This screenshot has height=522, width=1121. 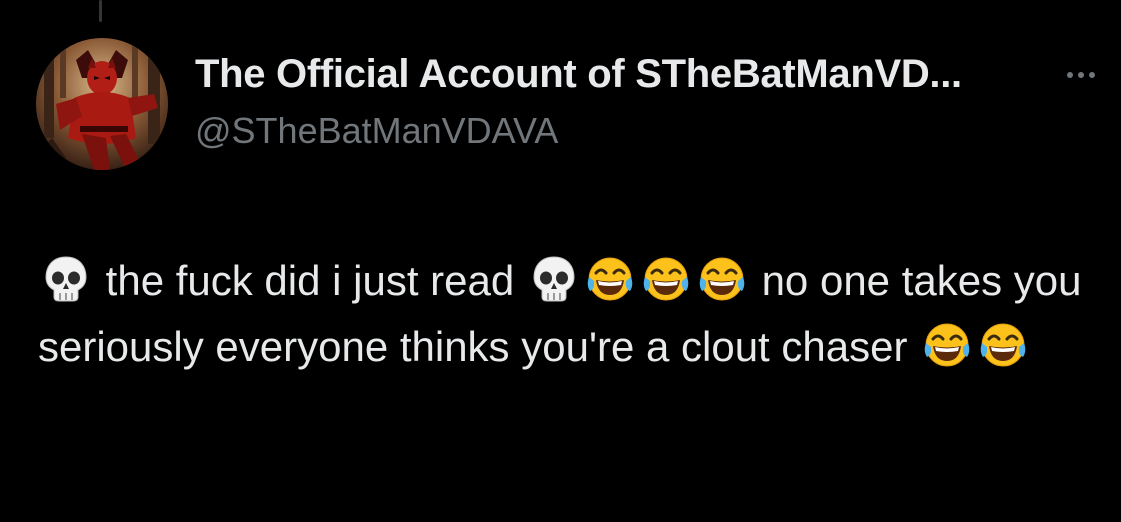 I want to click on thread-connector-line, so click(x=100, y=11).